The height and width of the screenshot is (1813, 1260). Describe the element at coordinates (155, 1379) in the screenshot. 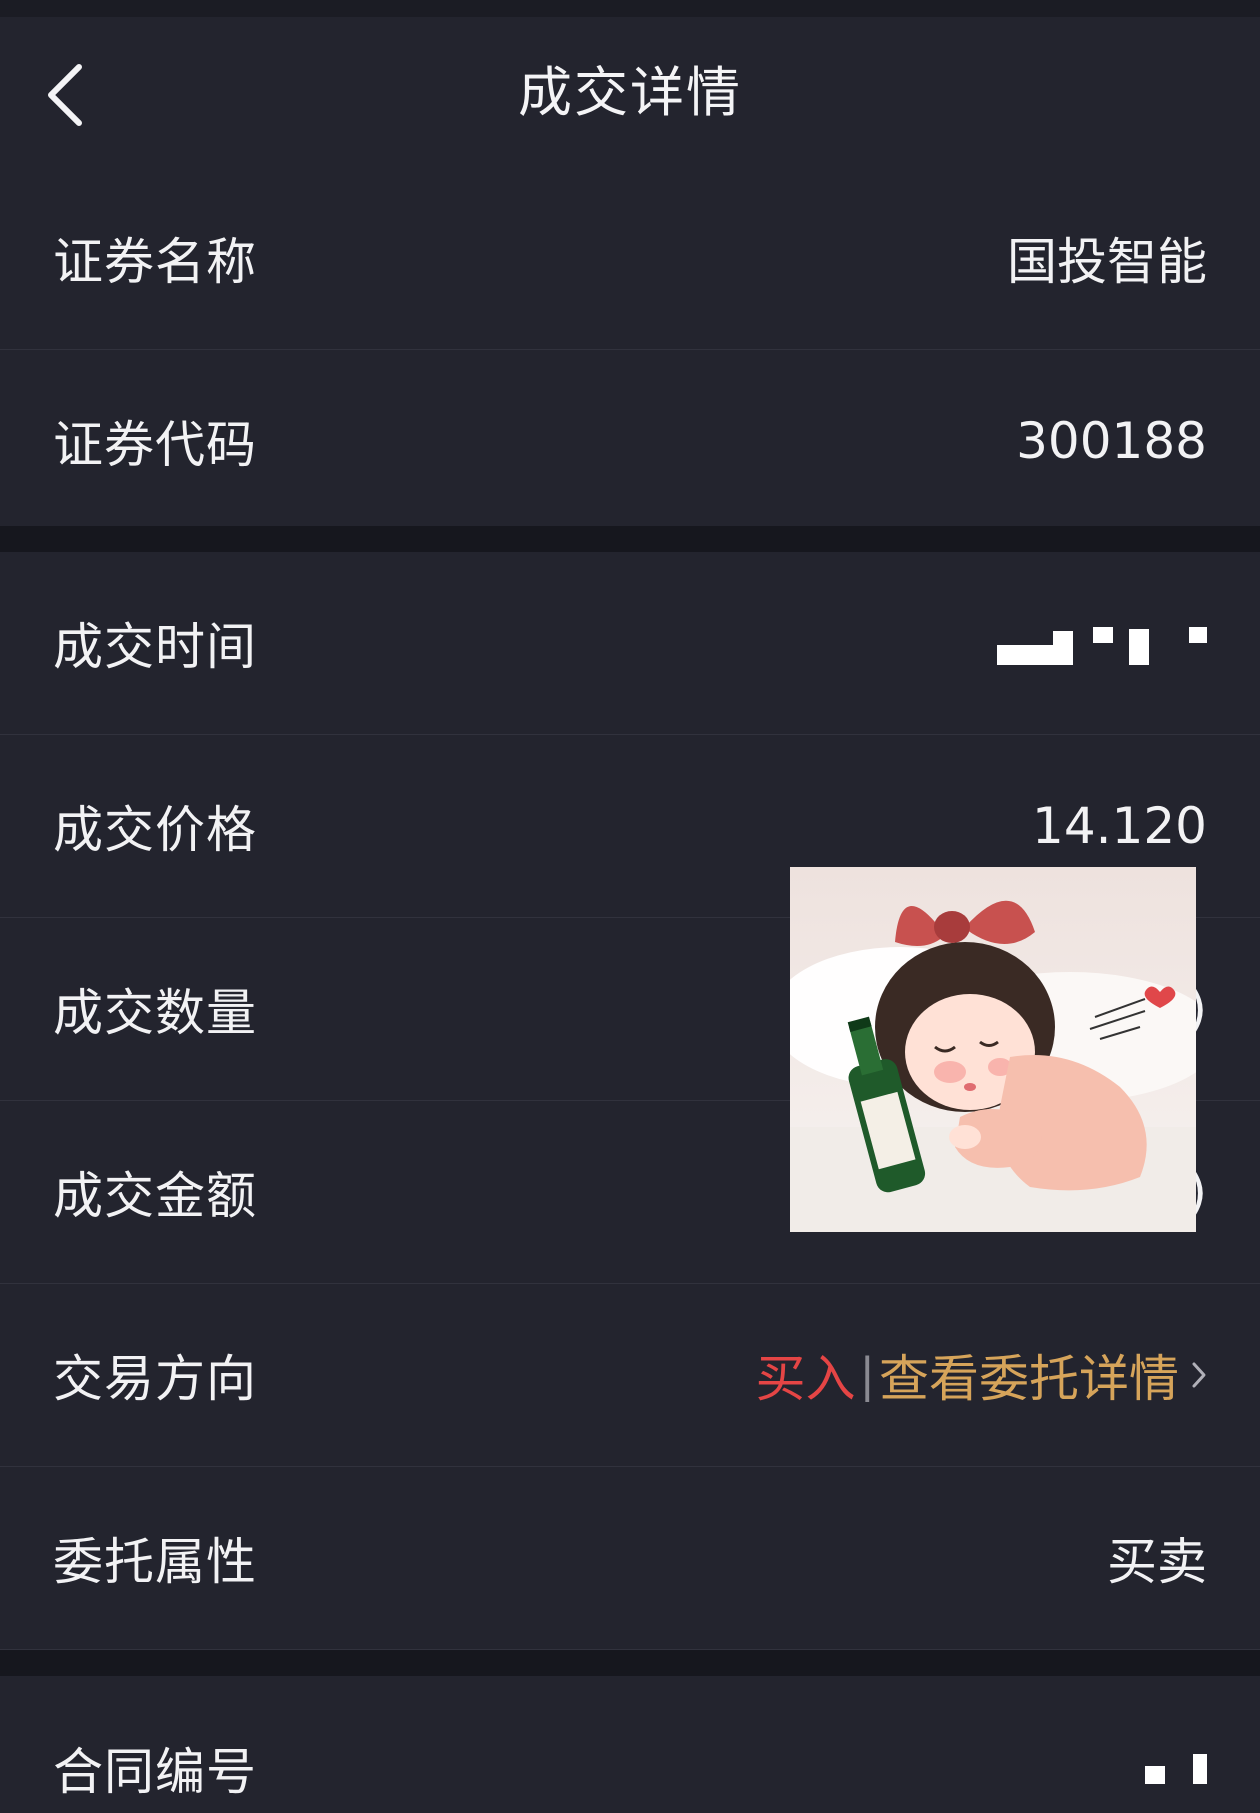

I see `row-label: 交易方向` at that location.